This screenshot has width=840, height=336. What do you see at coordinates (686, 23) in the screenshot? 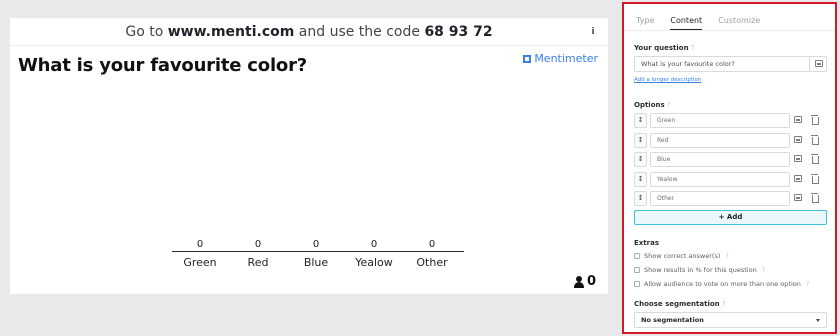
I see `tab-content: Content` at bounding box center [686, 23].